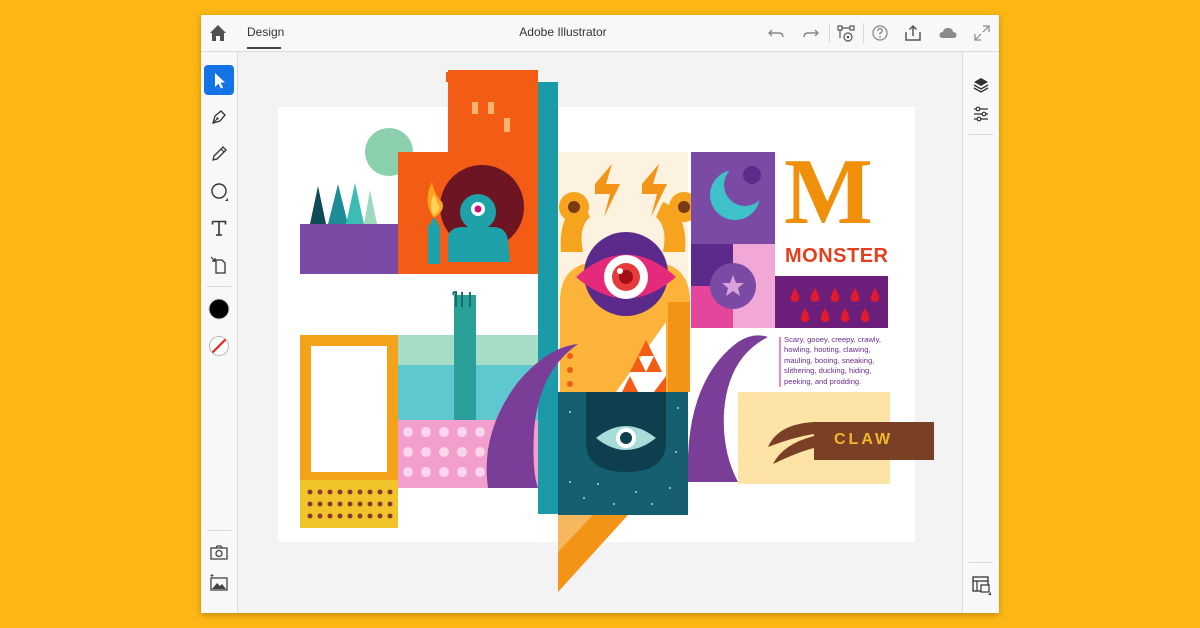  Describe the element at coordinates (515, 96) in the screenshot. I see `castle-turret-shape` at that location.